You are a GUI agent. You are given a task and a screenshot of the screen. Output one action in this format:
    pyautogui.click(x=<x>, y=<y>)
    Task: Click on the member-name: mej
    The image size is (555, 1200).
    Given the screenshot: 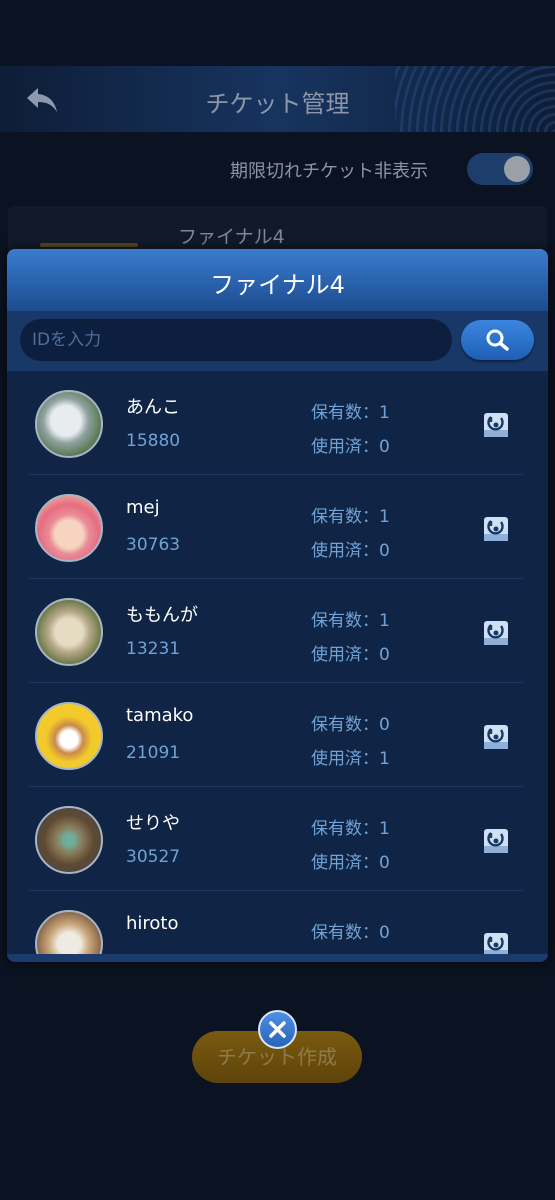 What is the action you would take?
    pyautogui.click(x=143, y=507)
    